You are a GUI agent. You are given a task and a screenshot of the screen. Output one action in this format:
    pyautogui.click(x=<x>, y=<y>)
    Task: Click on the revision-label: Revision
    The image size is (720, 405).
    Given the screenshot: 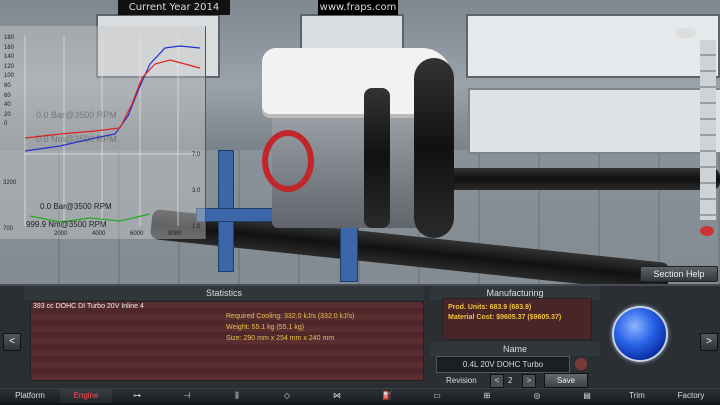 What is the action you would take?
    pyautogui.click(x=461, y=380)
    